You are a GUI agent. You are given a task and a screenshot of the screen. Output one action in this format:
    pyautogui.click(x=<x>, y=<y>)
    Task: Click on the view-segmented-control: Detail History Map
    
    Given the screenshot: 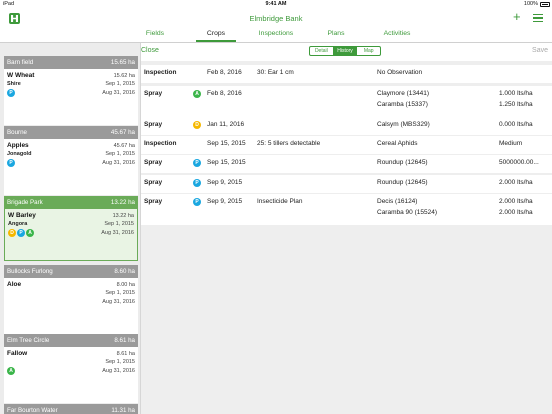 What is the action you would take?
    pyautogui.click(x=345, y=51)
    